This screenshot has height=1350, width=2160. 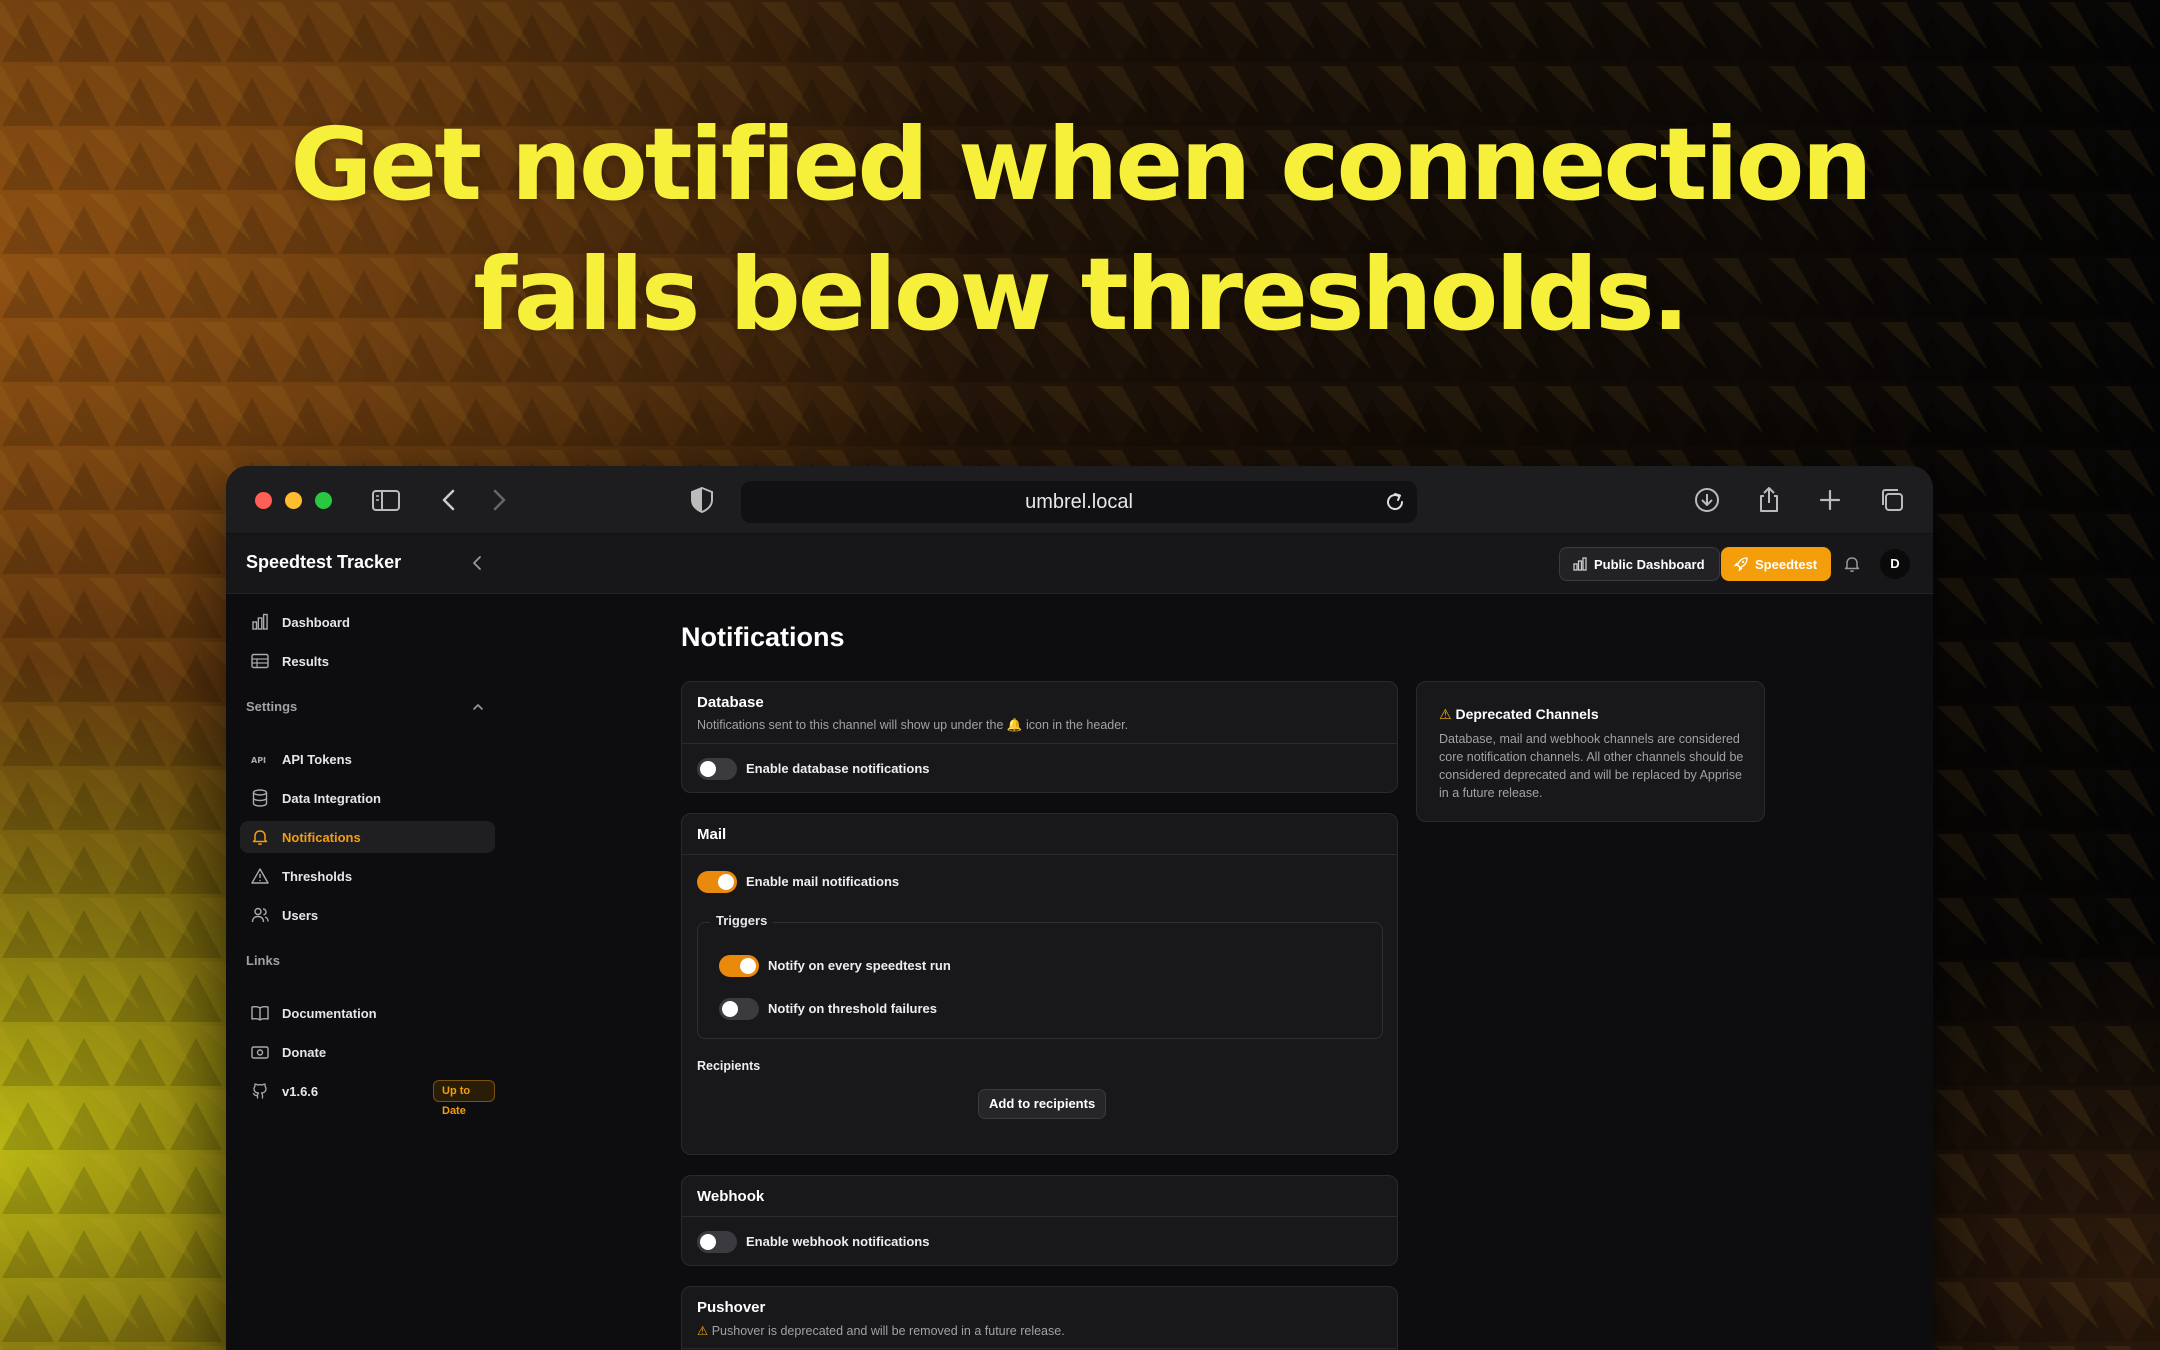 What do you see at coordinates (367, 661) in the screenshot?
I see `sidebar-item-results: Results` at bounding box center [367, 661].